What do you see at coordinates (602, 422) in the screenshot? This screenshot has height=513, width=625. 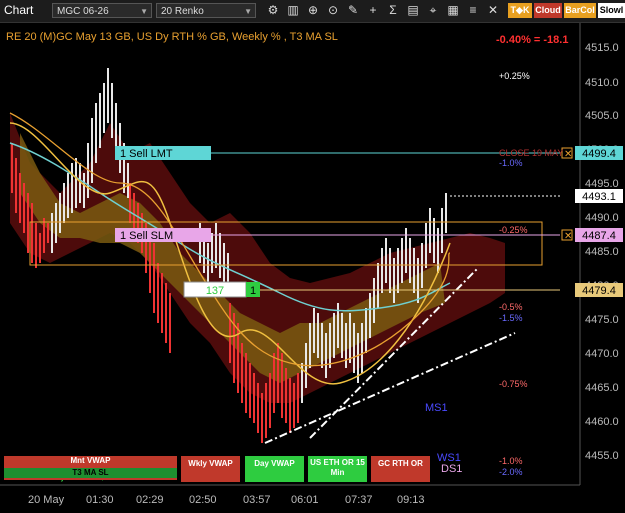 I see `price-tick: 4460.0` at bounding box center [602, 422].